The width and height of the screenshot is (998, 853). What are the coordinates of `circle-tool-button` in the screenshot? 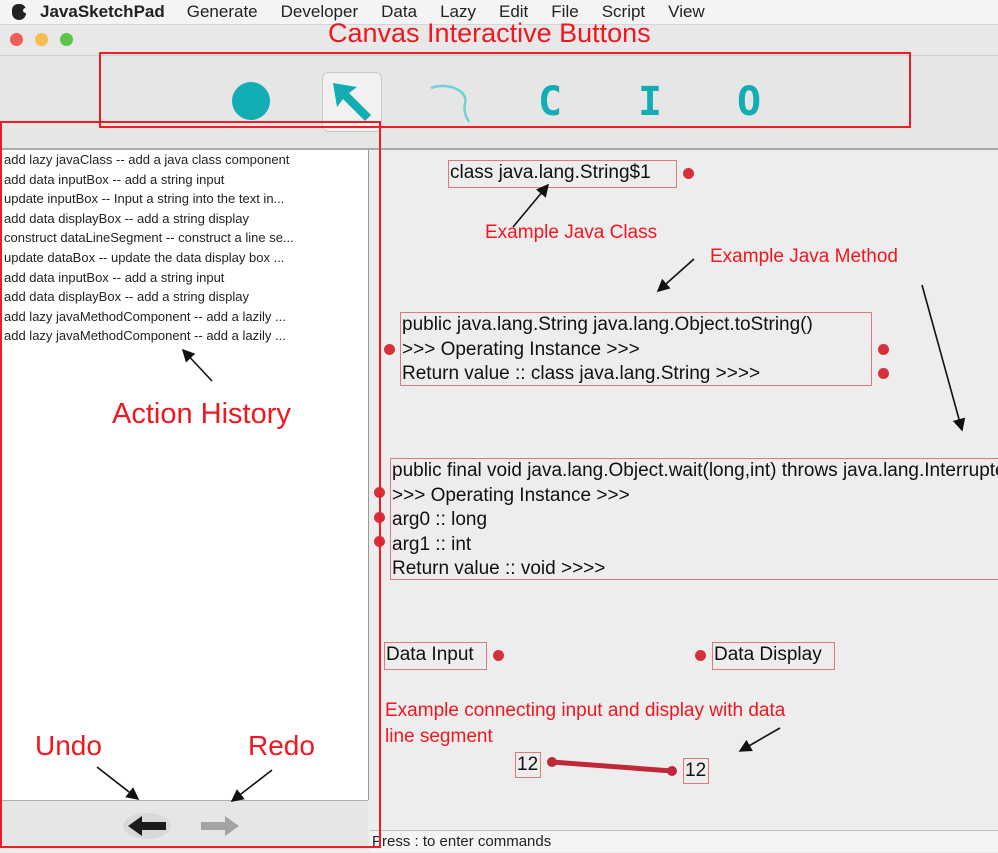 It's located at (251, 101).